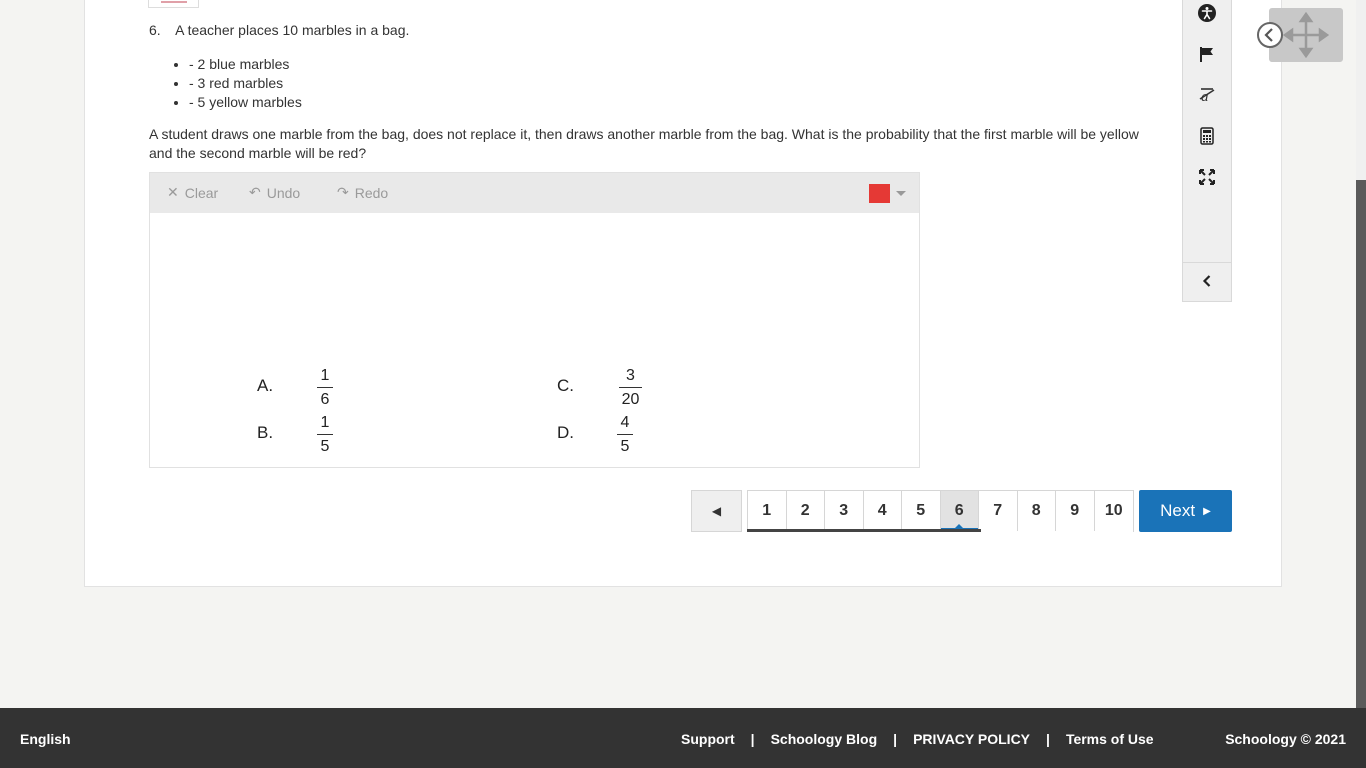 This screenshot has width=1366, height=768. What do you see at coordinates (245, 102) in the screenshot?
I see `list-item: - 5 yellow marbles` at bounding box center [245, 102].